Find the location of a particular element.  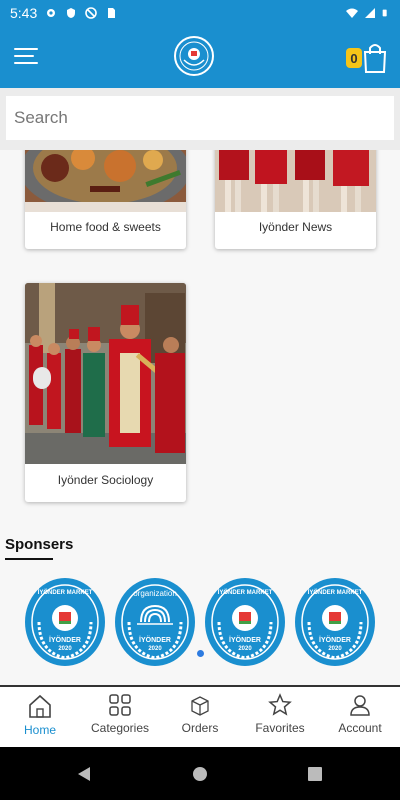

sponsor-top-text: organization is located at coordinates (155, 593).